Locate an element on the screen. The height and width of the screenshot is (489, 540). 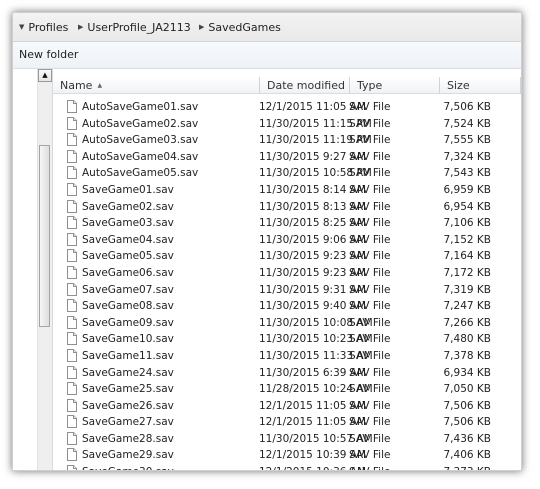
file-size: 7,266 KB is located at coordinates (467, 322).